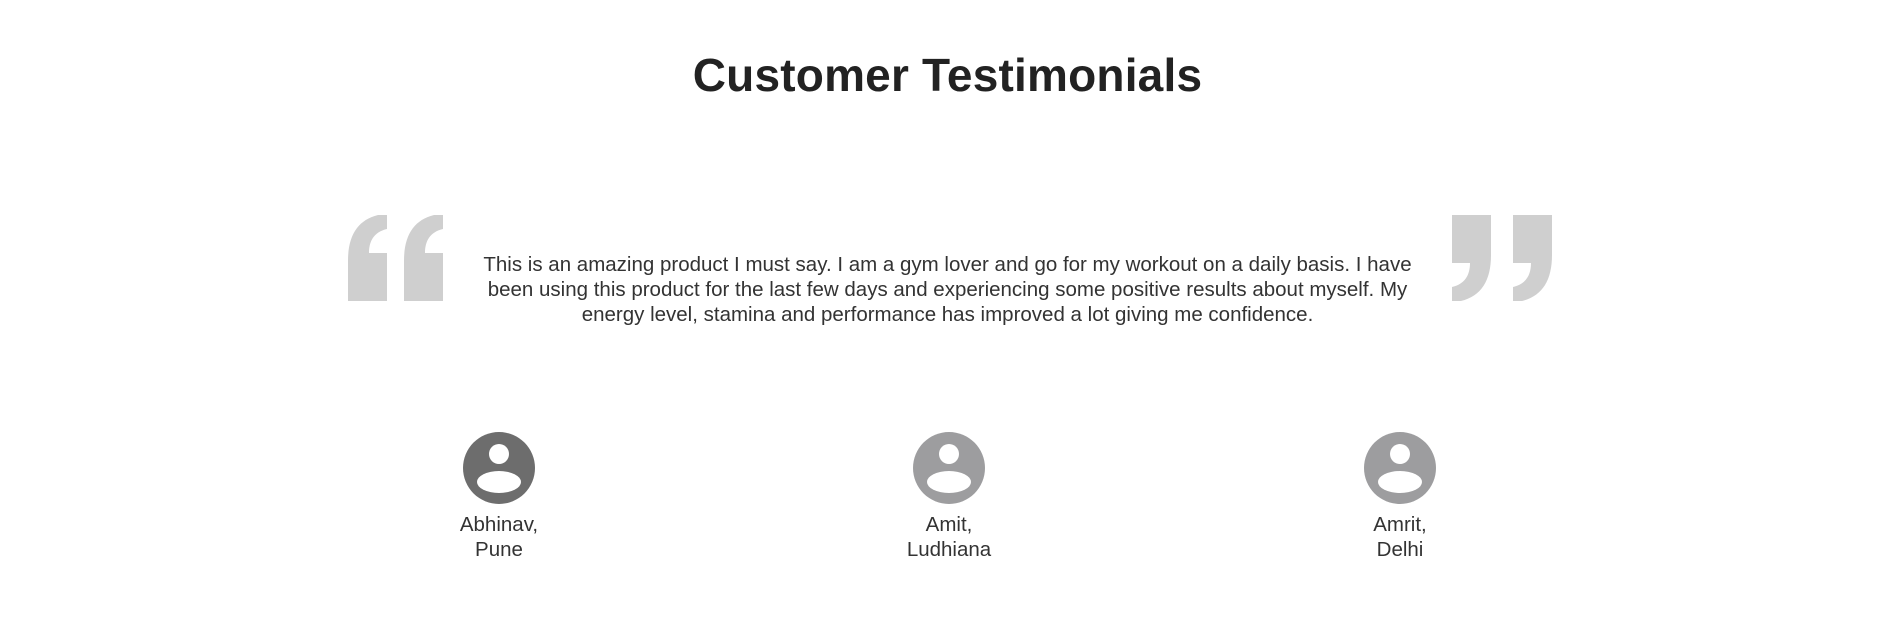 The width and height of the screenshot is (1895, 626). What do you see at coordinates (1502, 258) in the screenshot?
I see `close-quote-icon` at bounding box center [1502, 258].